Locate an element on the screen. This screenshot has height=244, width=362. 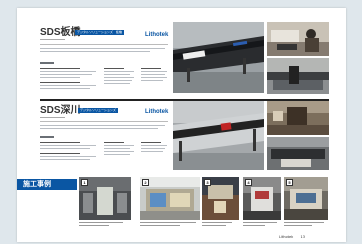
section2-printer-photo is located at coordinates (218, 135).